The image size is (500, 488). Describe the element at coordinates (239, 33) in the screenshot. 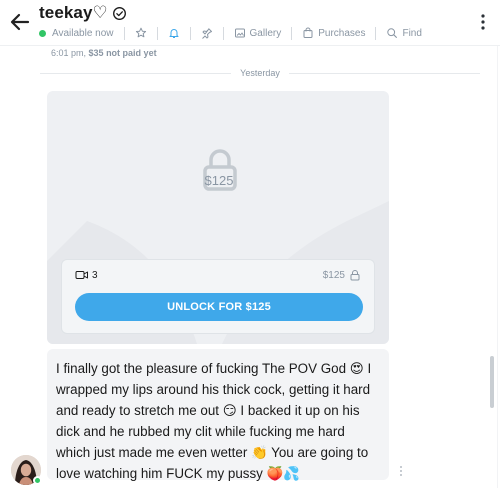

I see `image-icon` at that location.